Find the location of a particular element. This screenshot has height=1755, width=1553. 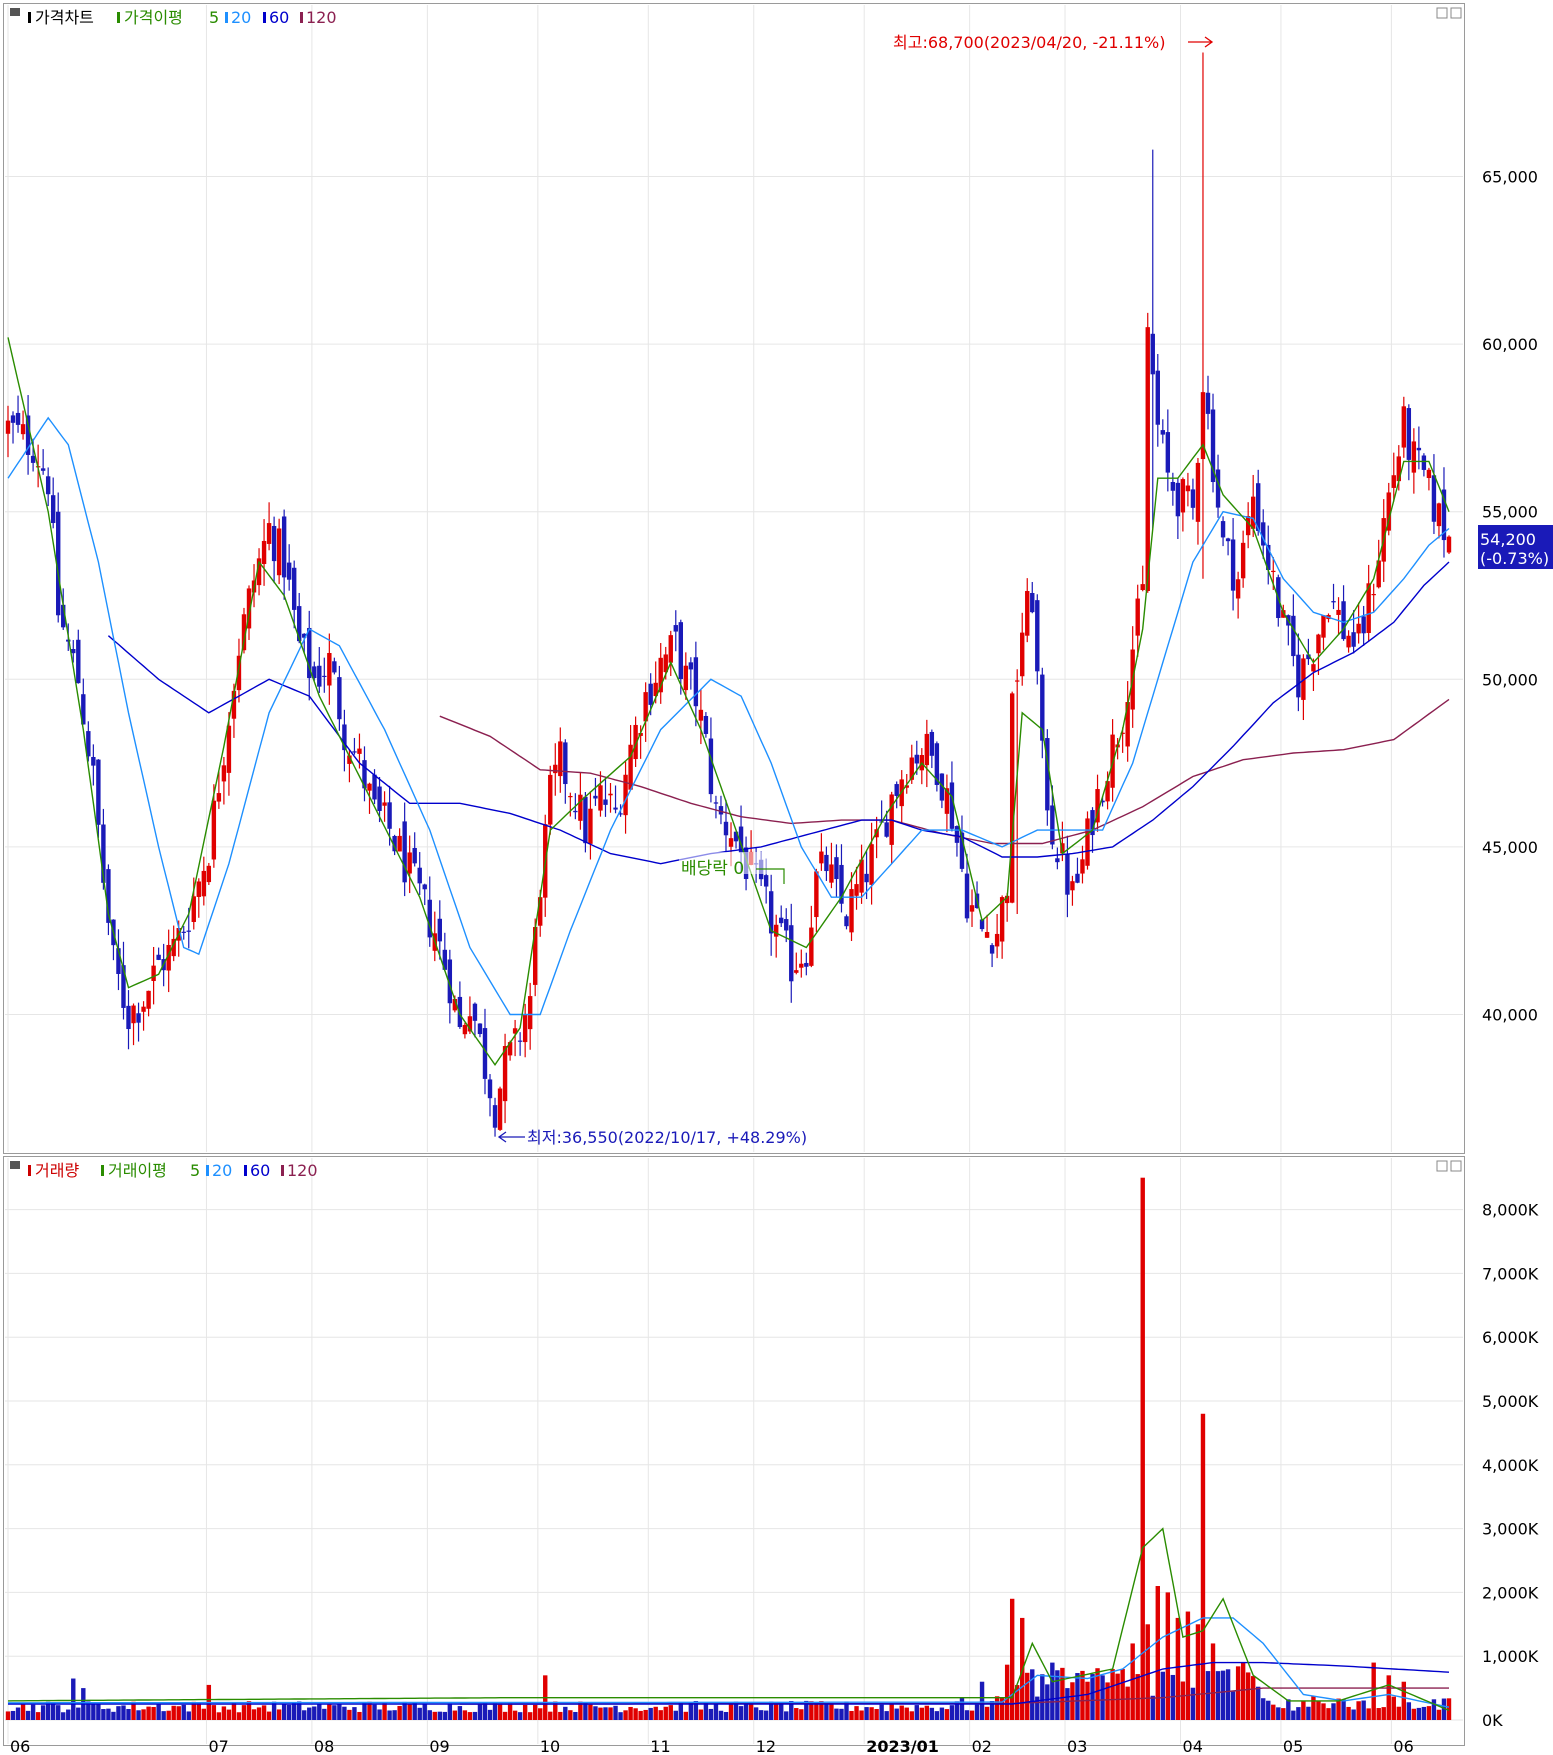

legend-marker-vol-ma20 is located at coordinates (207, 1170).